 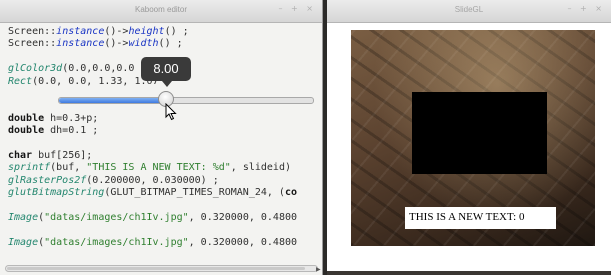 I want to click on code-token: height, so click(x=146, y=31).